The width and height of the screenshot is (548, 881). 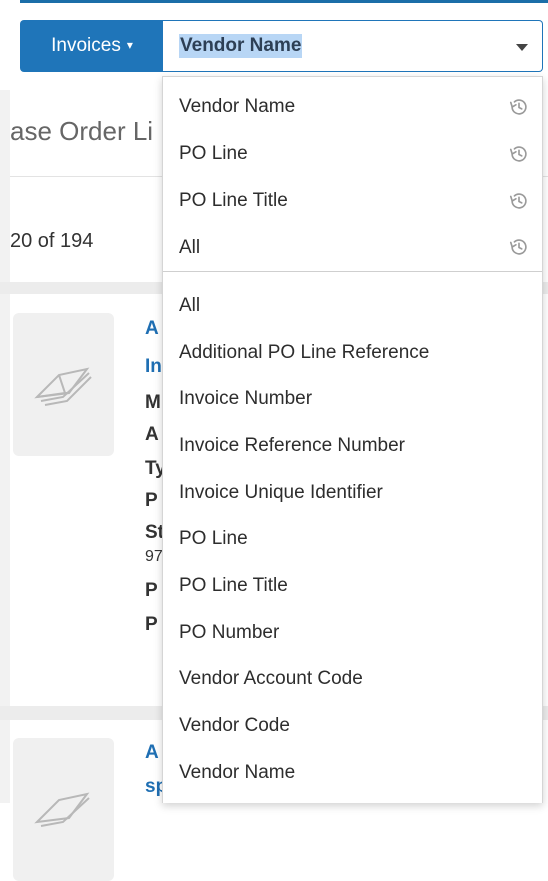 I want to click on recent-field-label: PO Line, so click(x=213, y=153).